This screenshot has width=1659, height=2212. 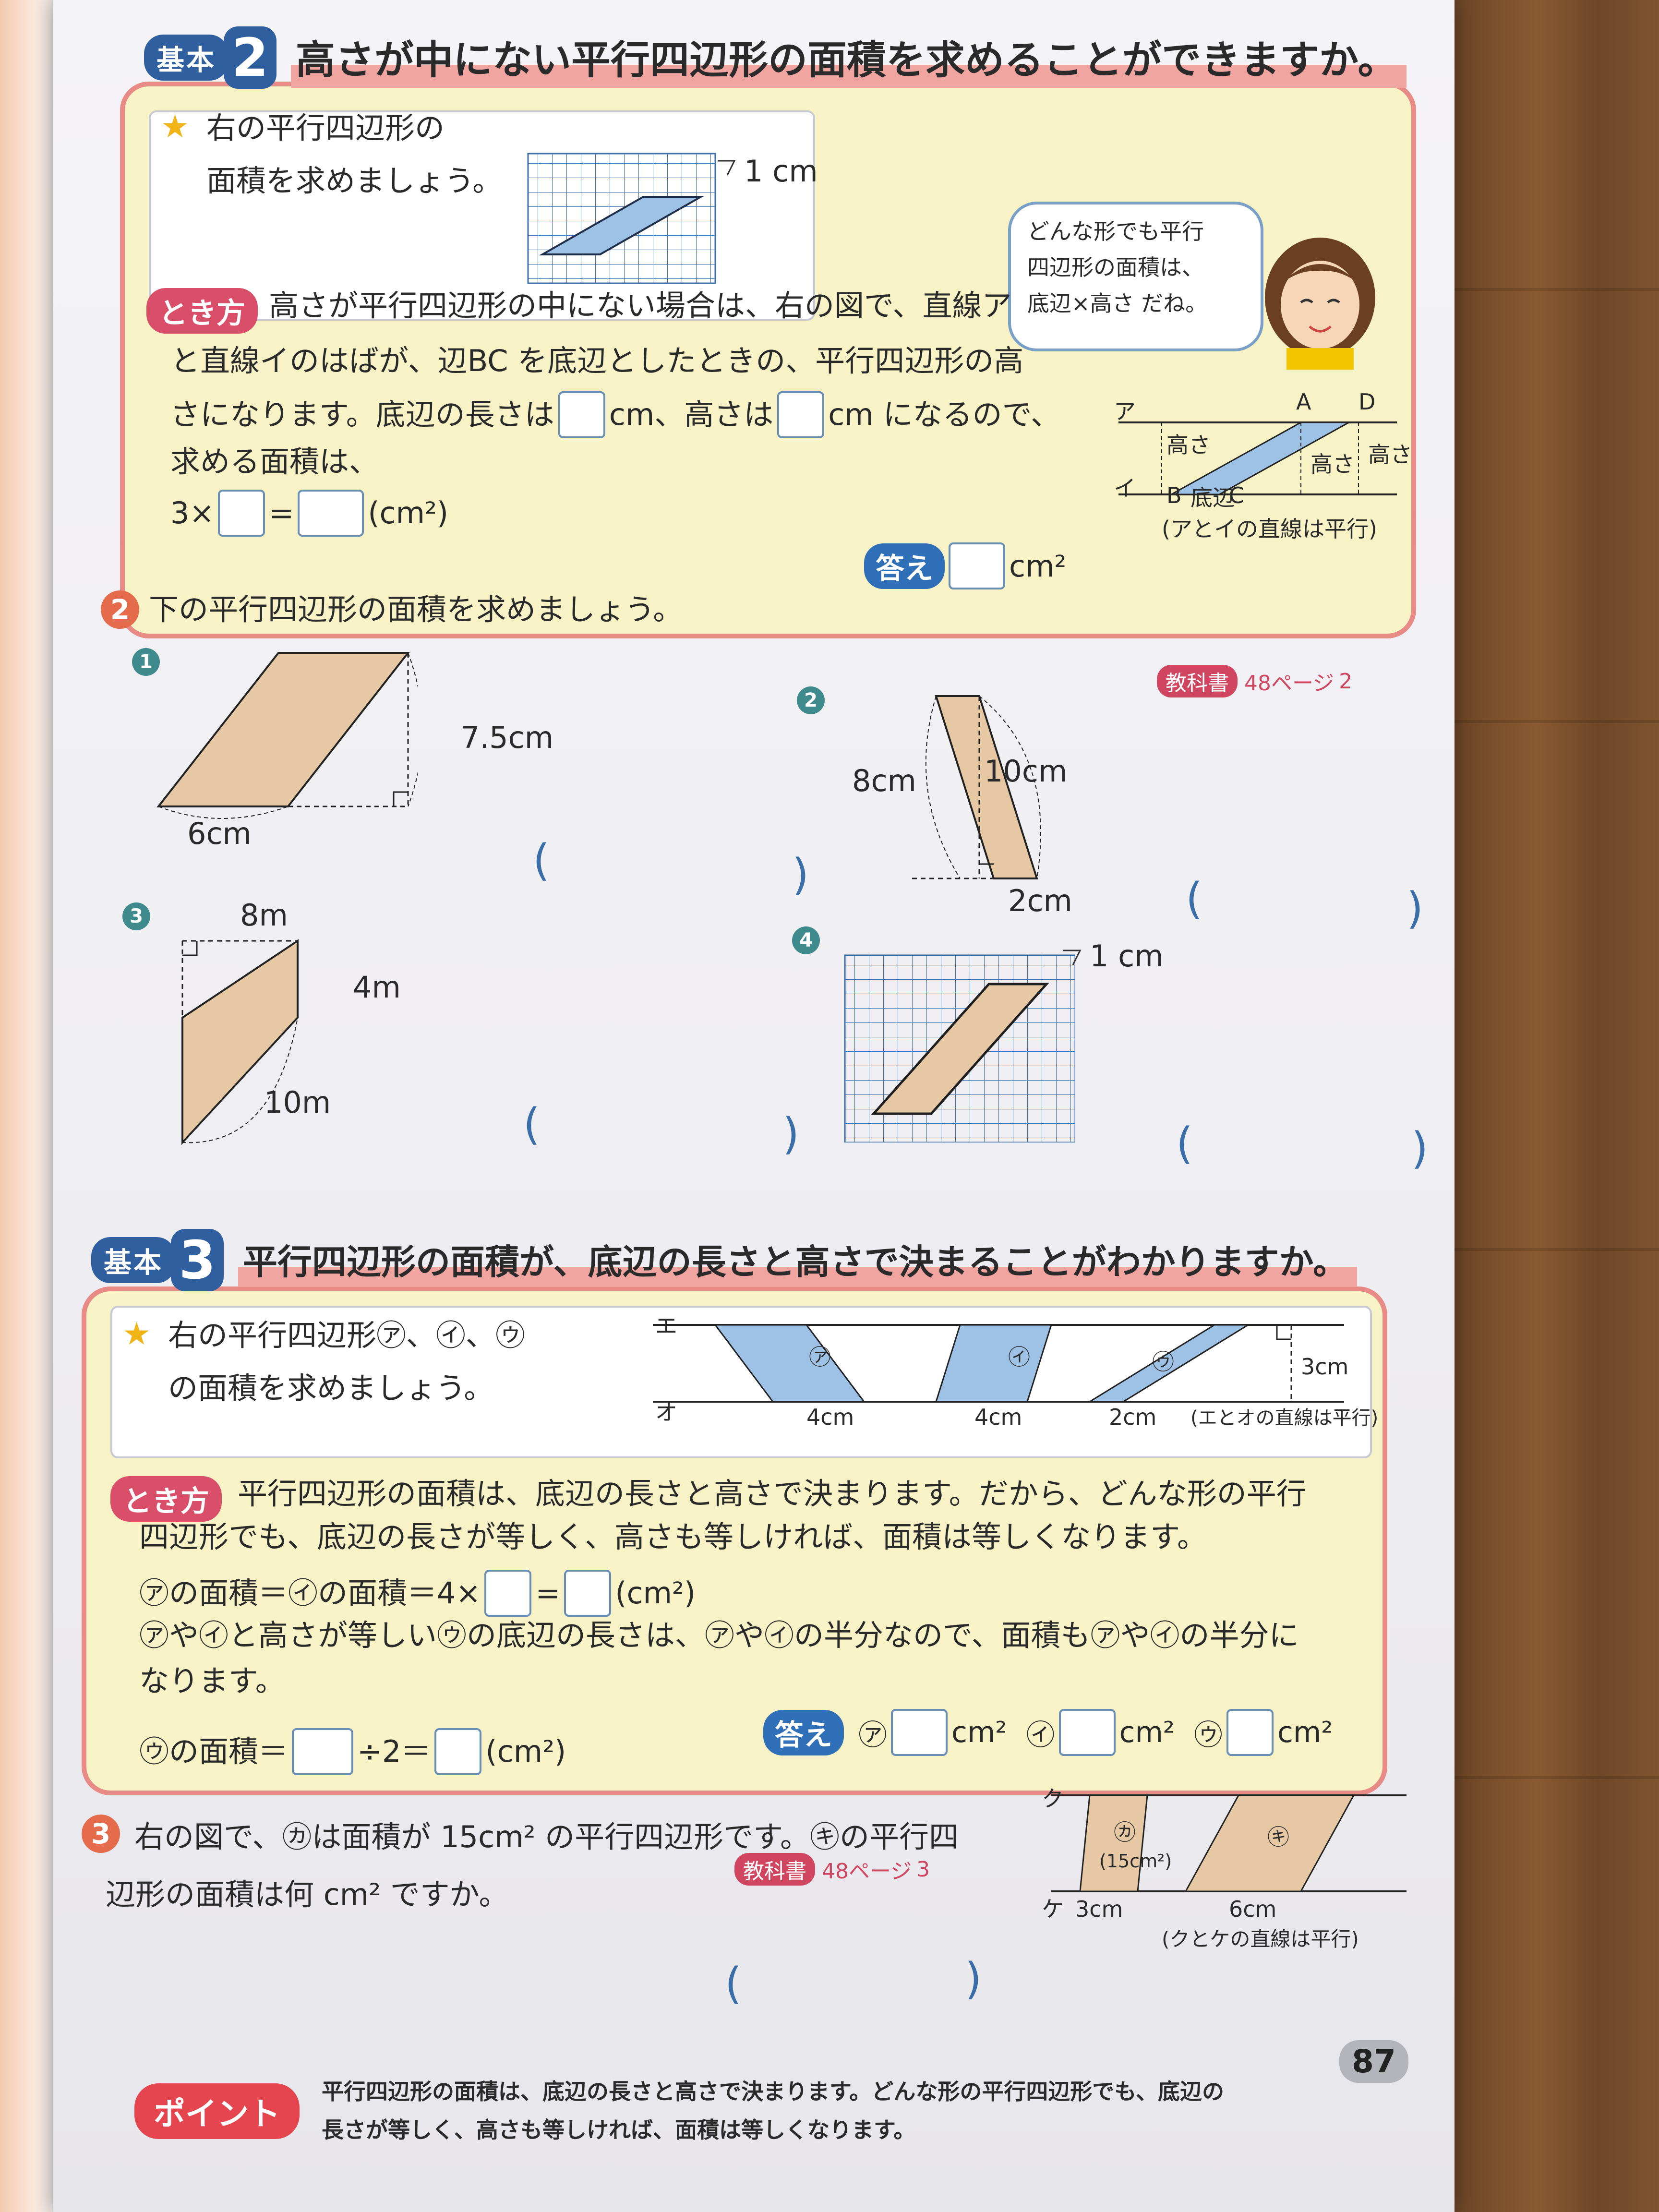 What do you see at coordinates (656, 1593) in the screenshot?
I see `line3-text-c: (cm²)` at bounding box center [656, 1593].